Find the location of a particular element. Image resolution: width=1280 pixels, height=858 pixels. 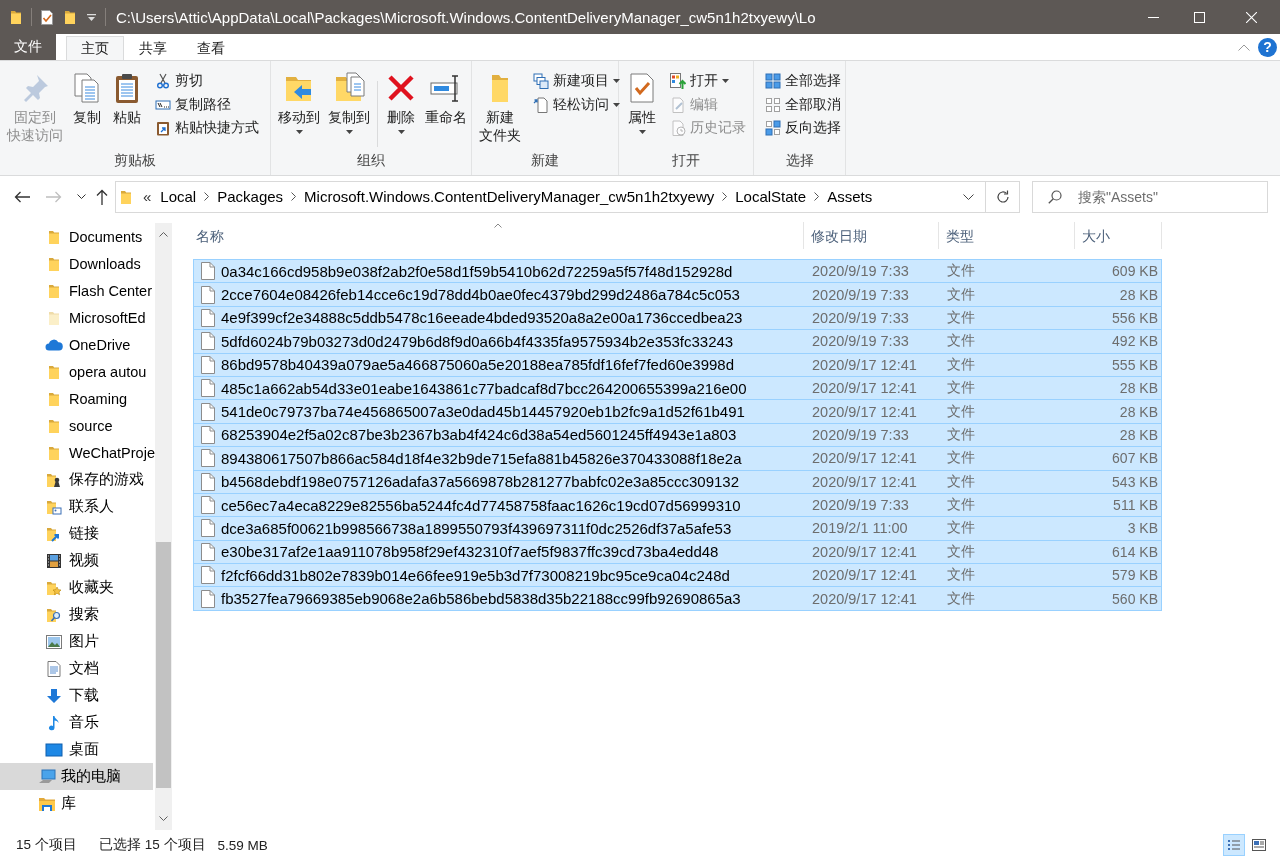

ribbon-button: 复制路径 is located at coordinates (207, 104).